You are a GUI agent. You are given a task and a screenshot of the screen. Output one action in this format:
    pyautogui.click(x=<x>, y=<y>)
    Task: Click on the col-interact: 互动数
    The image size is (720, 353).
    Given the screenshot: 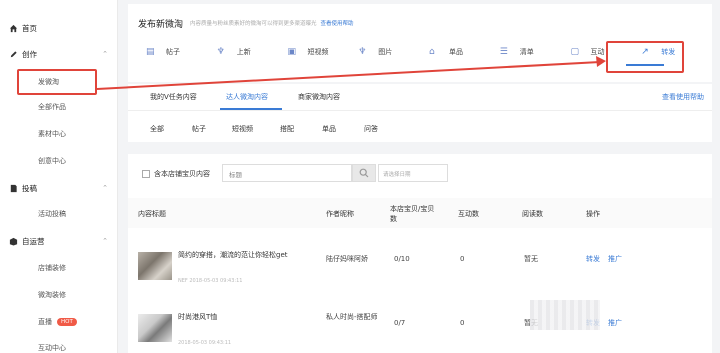 What is the action you would take?
    pyautogui.click(x=468, y=214)
    